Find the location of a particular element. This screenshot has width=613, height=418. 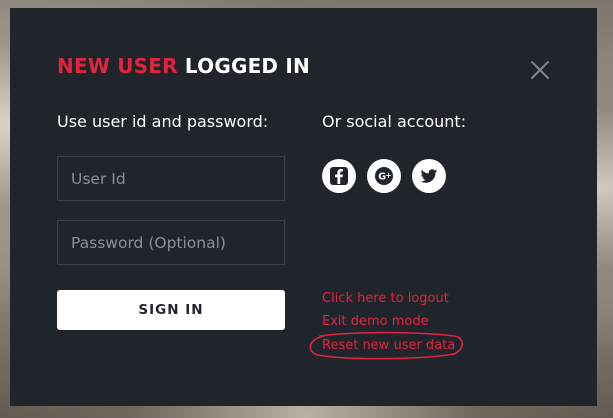

exit-demo-link: Exit demo mode is located at coordinates (375, 321).